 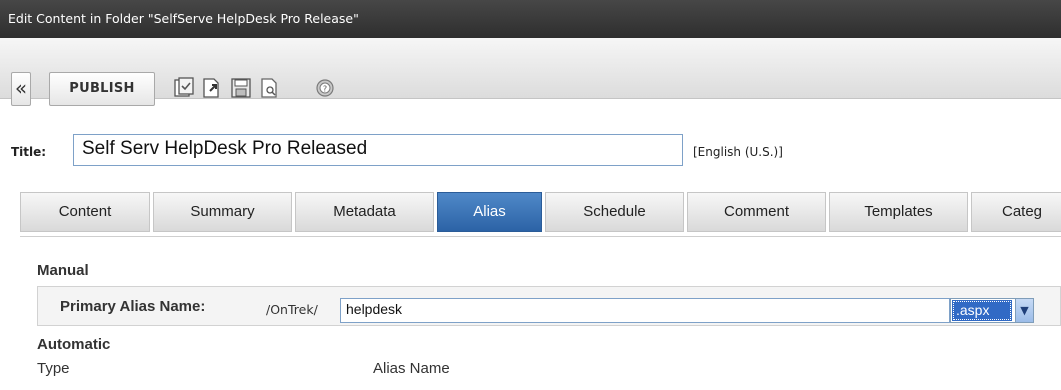 What do you see at coordinates (241, 88) in the screenshot?
I see `save-icon` at bounding box center [241, 88].